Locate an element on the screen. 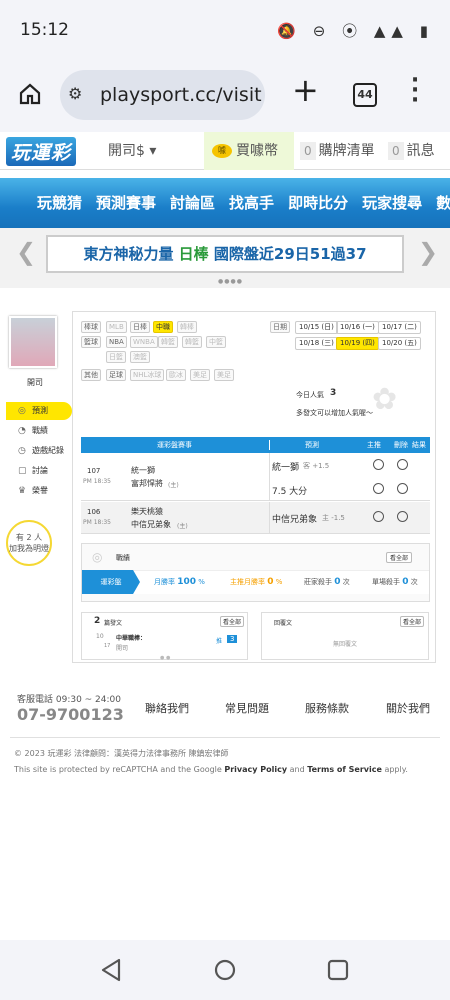 Image resolution: width=450 pixels, height=1000 pixels. site-settings-icon: ⚙ is located at coordinates (75, 93).